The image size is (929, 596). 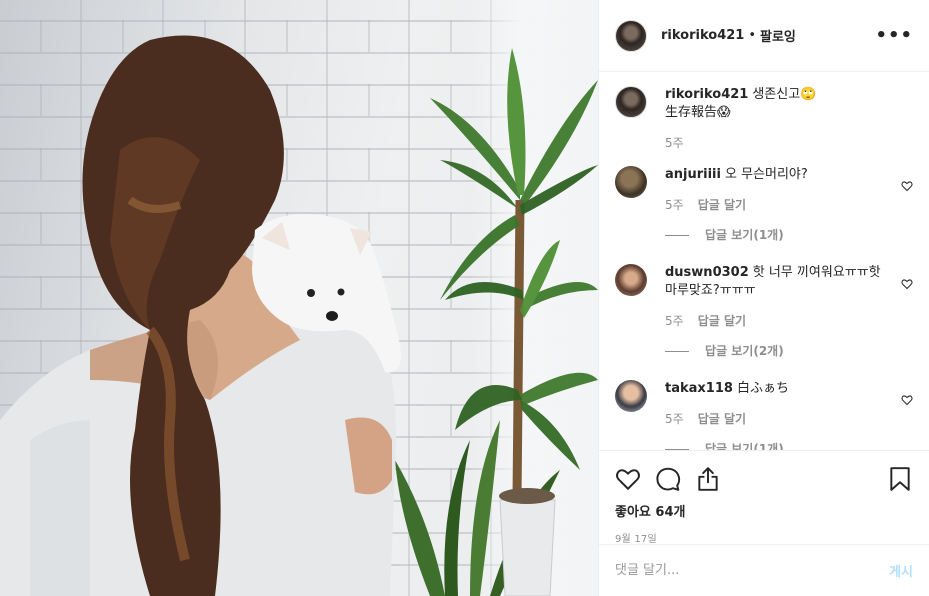 I want to click on caption-text-line2: 生存報告😱, so click(x=698, y=112).